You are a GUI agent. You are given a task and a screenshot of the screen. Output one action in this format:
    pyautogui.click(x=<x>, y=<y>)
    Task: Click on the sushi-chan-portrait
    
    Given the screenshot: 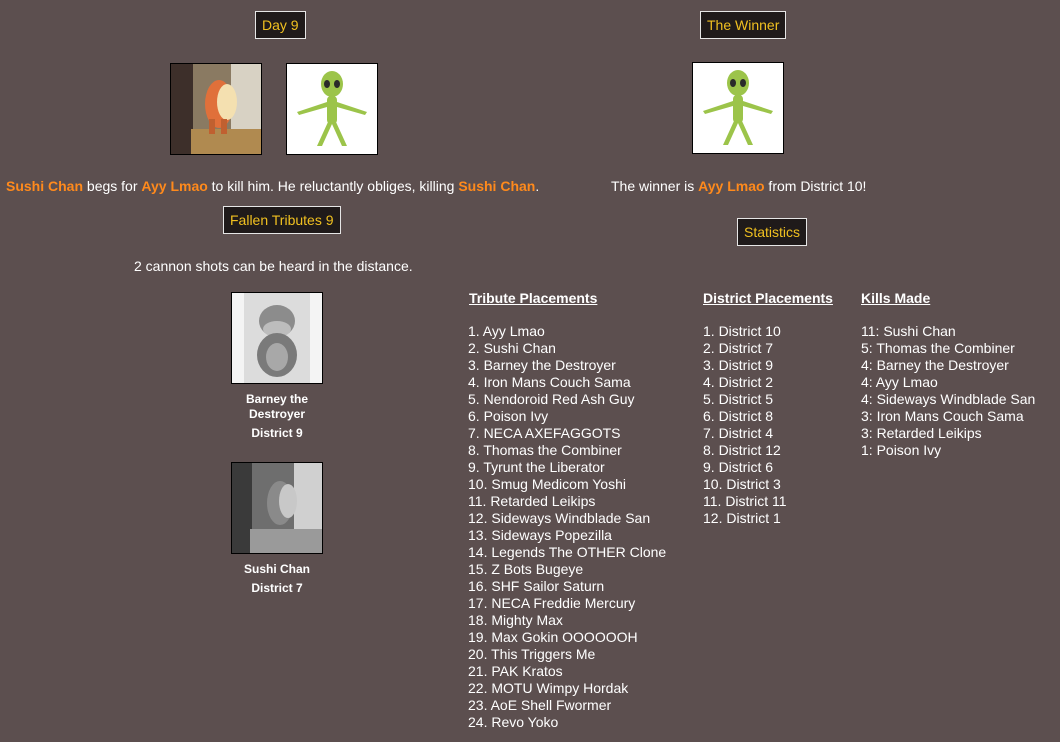 What is the action you would take?
    pyautogui.click(x=216, y=109)
    